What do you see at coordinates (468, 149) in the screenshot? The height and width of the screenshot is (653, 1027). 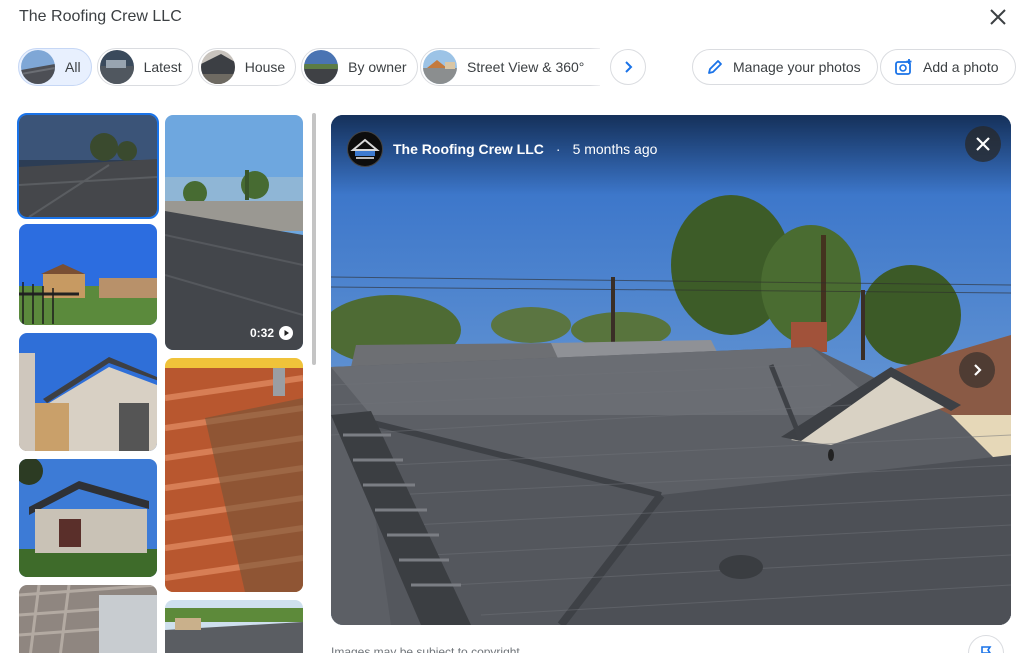 I see `owner-name: The Roofing Crew LLC` at bounding box center [468, 149].